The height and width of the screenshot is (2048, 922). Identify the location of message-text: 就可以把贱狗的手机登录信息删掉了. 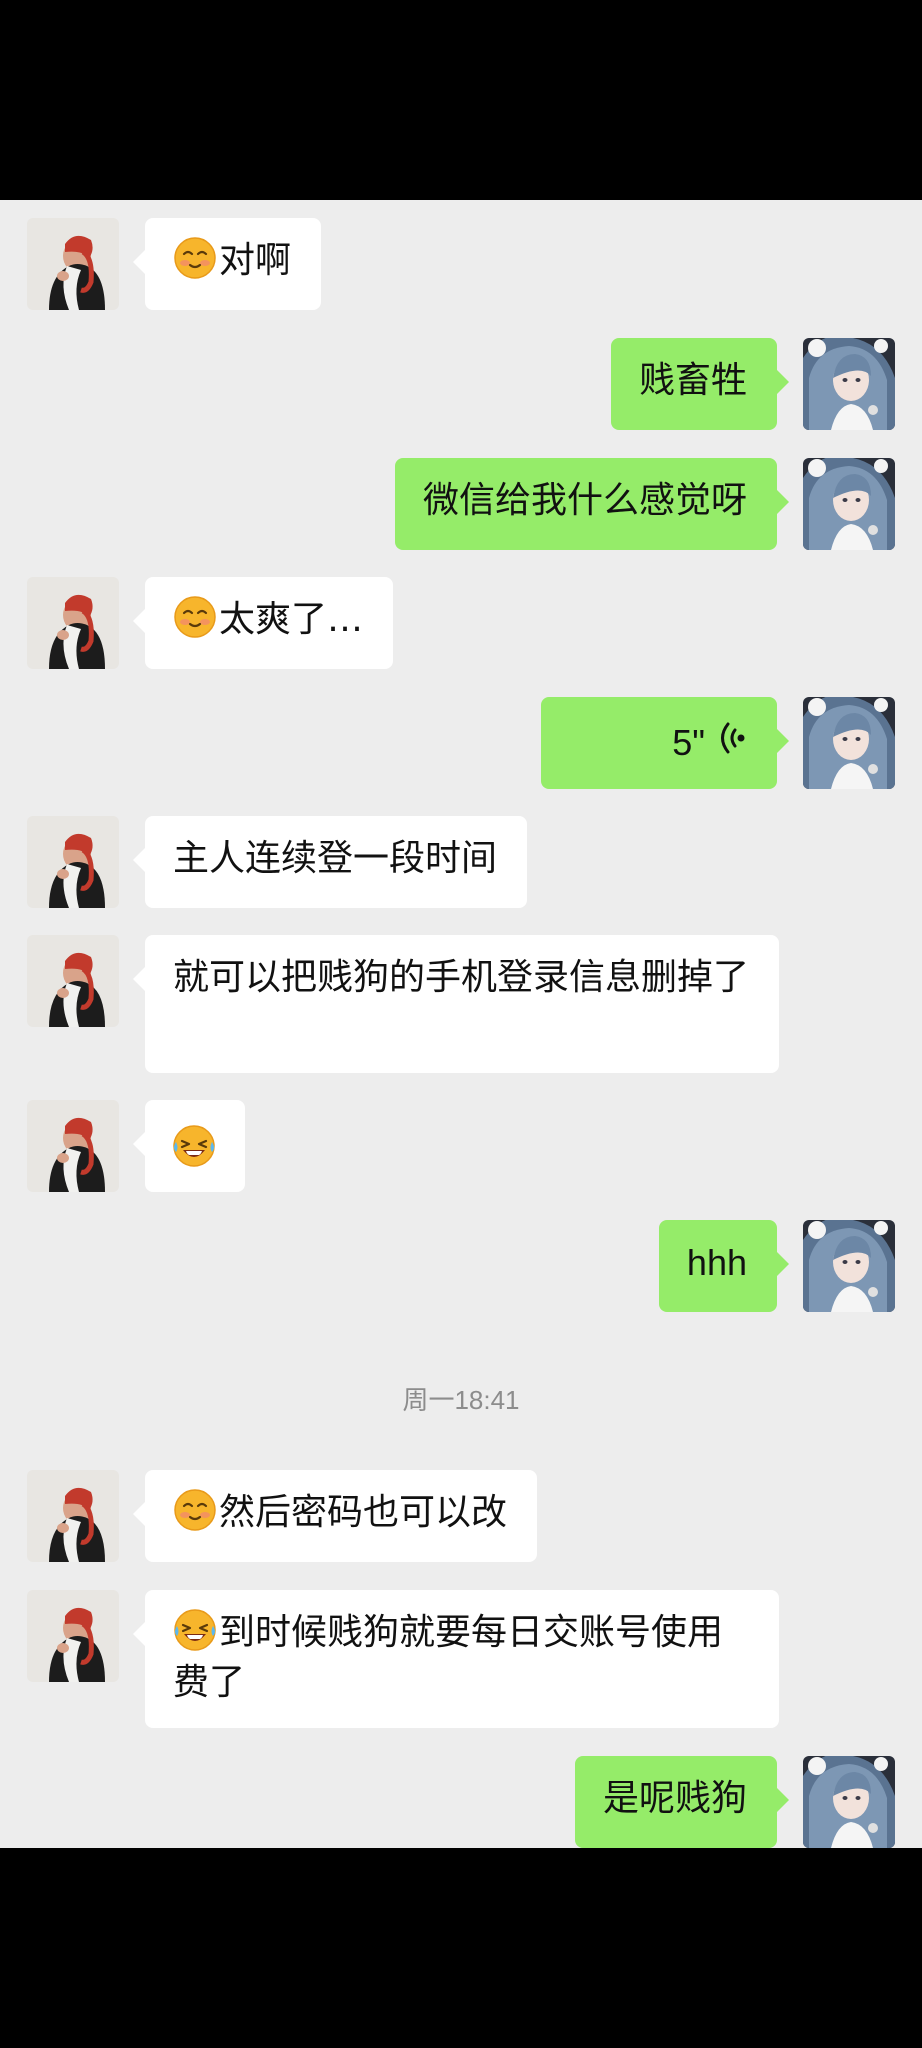
(461, 977).